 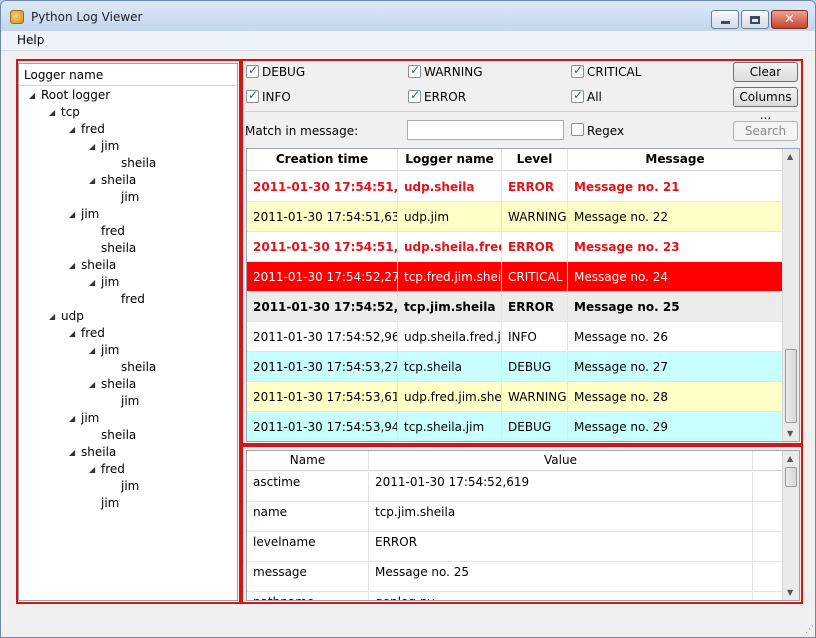 What do you see at coordinates (675, 187) in the screenshot?
I see `log-cell-message: Message no. 21` at bounding box center [675, 187].